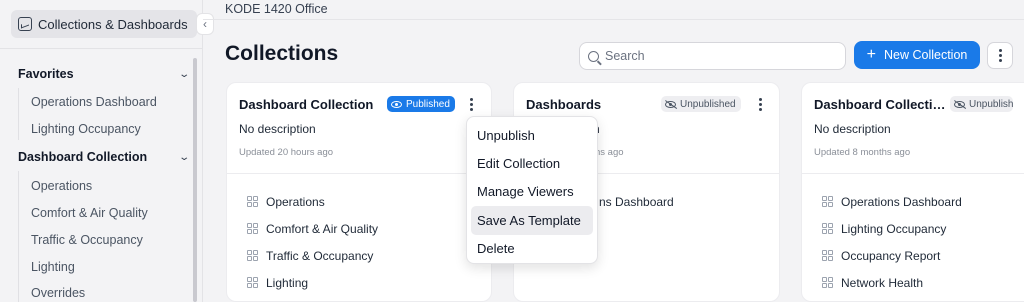 Image resolution: width=1024 pixels, height=302 pixels. I want to click on menu-item-unpublish: Unpublish, so click(532, 135).